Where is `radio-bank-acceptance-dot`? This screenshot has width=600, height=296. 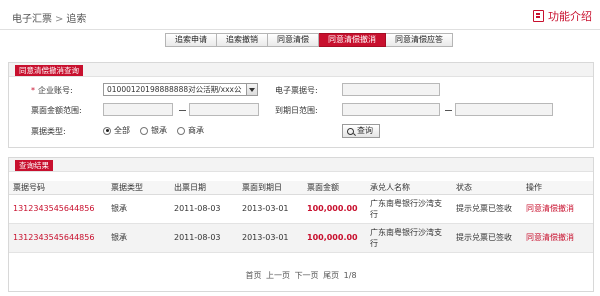
radio-bank-acceptance-dot is located at coordinates (144, 130).